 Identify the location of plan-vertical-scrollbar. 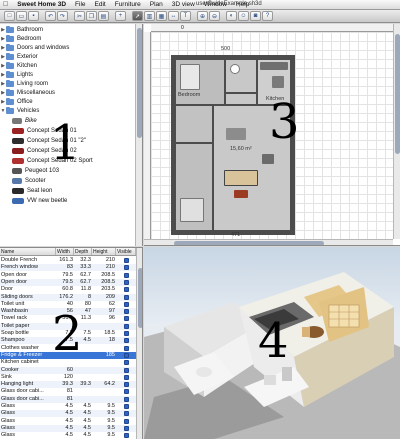
(396, 131).